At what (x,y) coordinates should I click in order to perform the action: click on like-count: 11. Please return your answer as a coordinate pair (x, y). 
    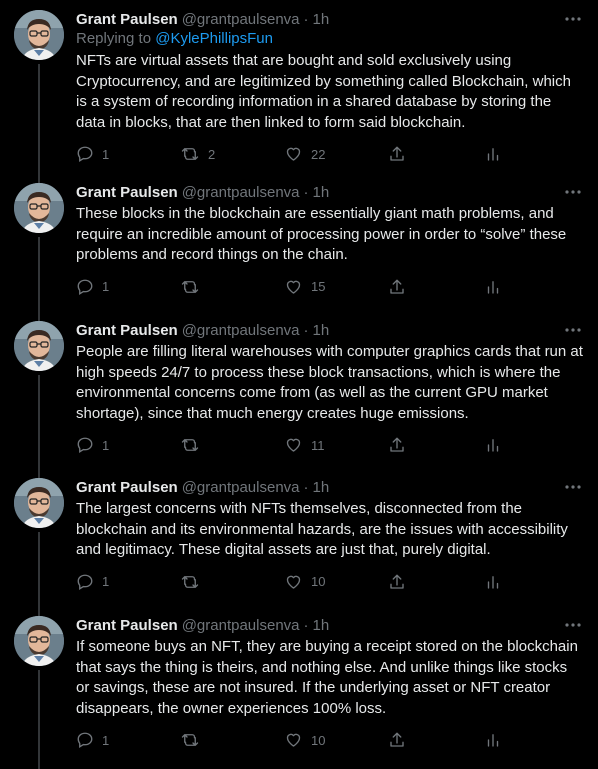
    Looking at the image, I should click on (318, 445).